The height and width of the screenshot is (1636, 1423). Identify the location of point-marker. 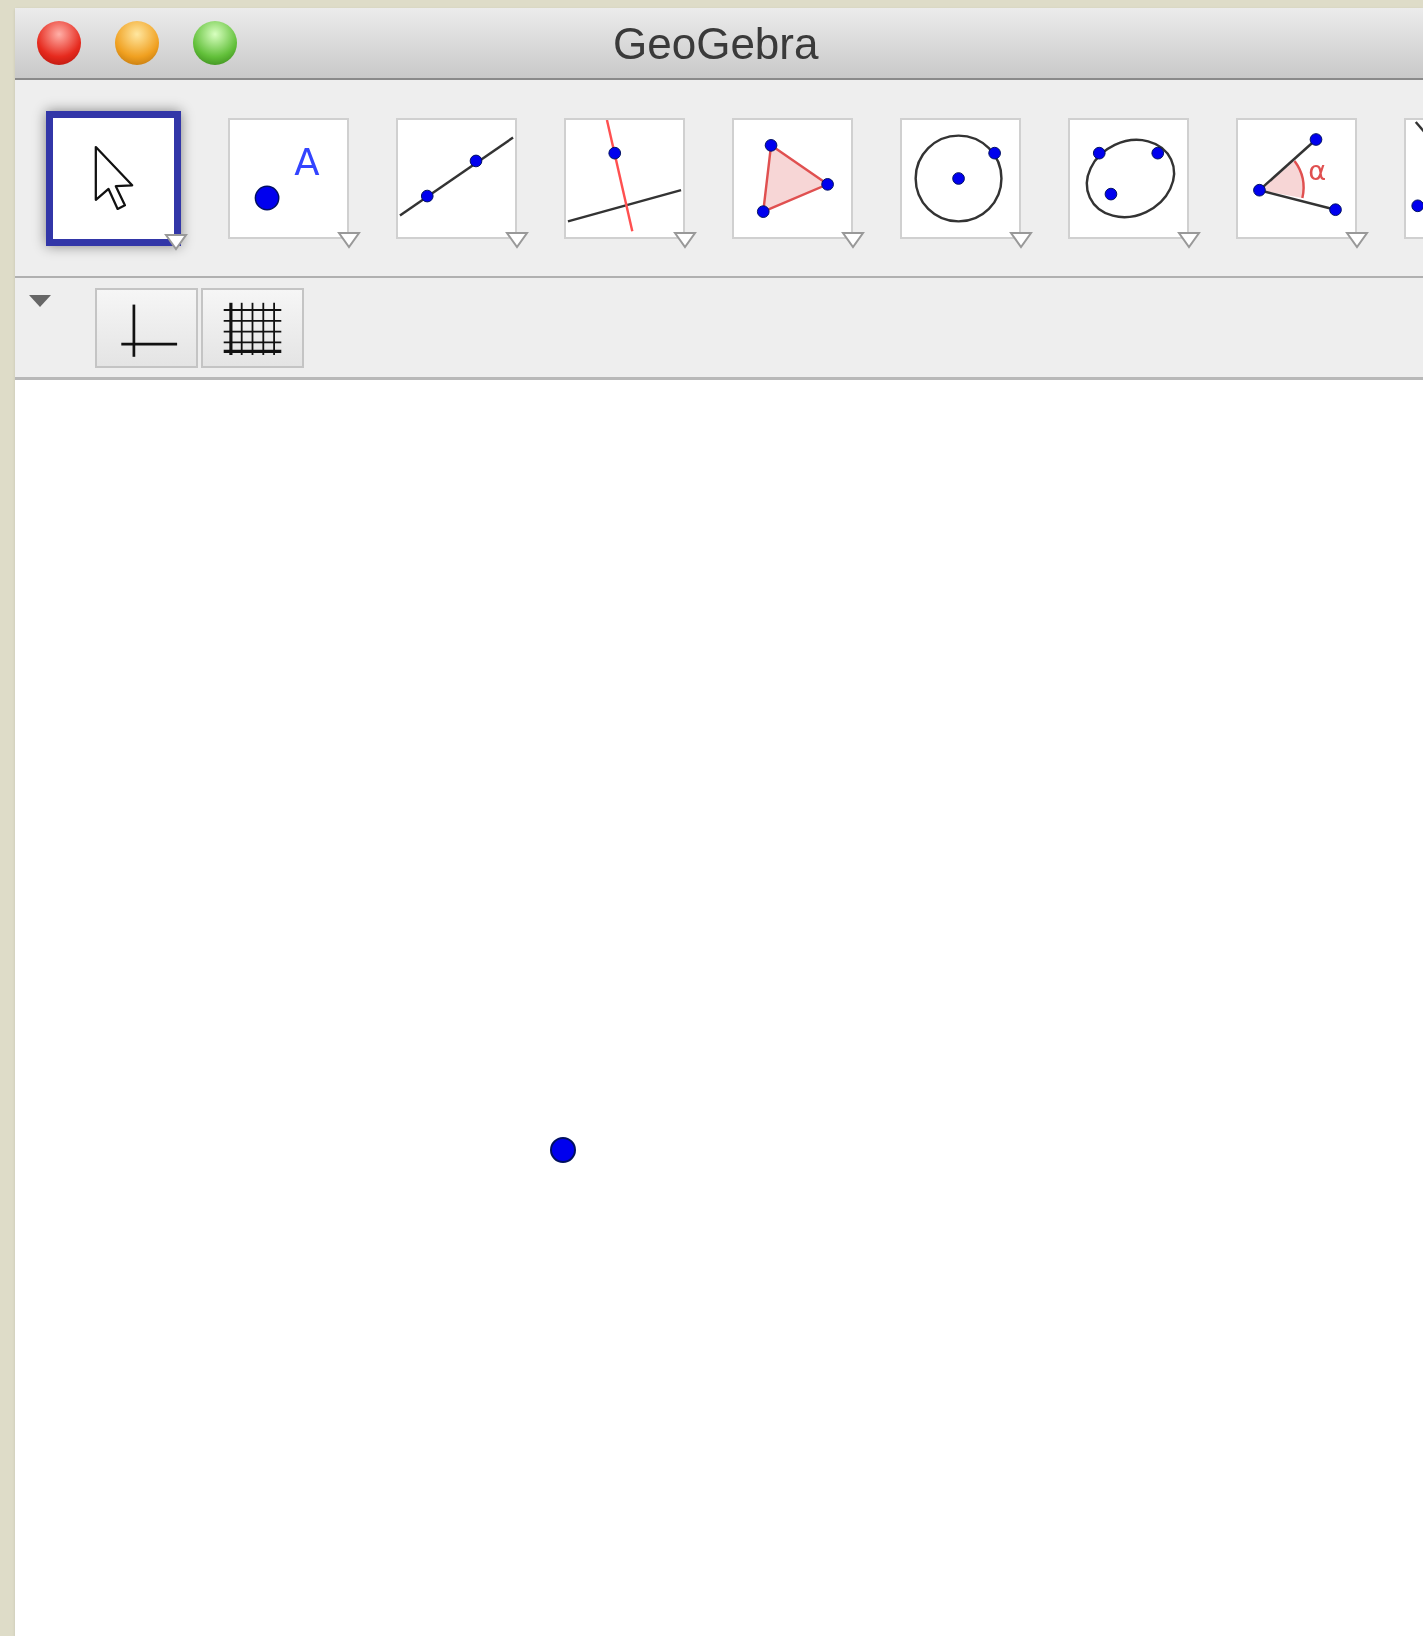
(563, 1150).